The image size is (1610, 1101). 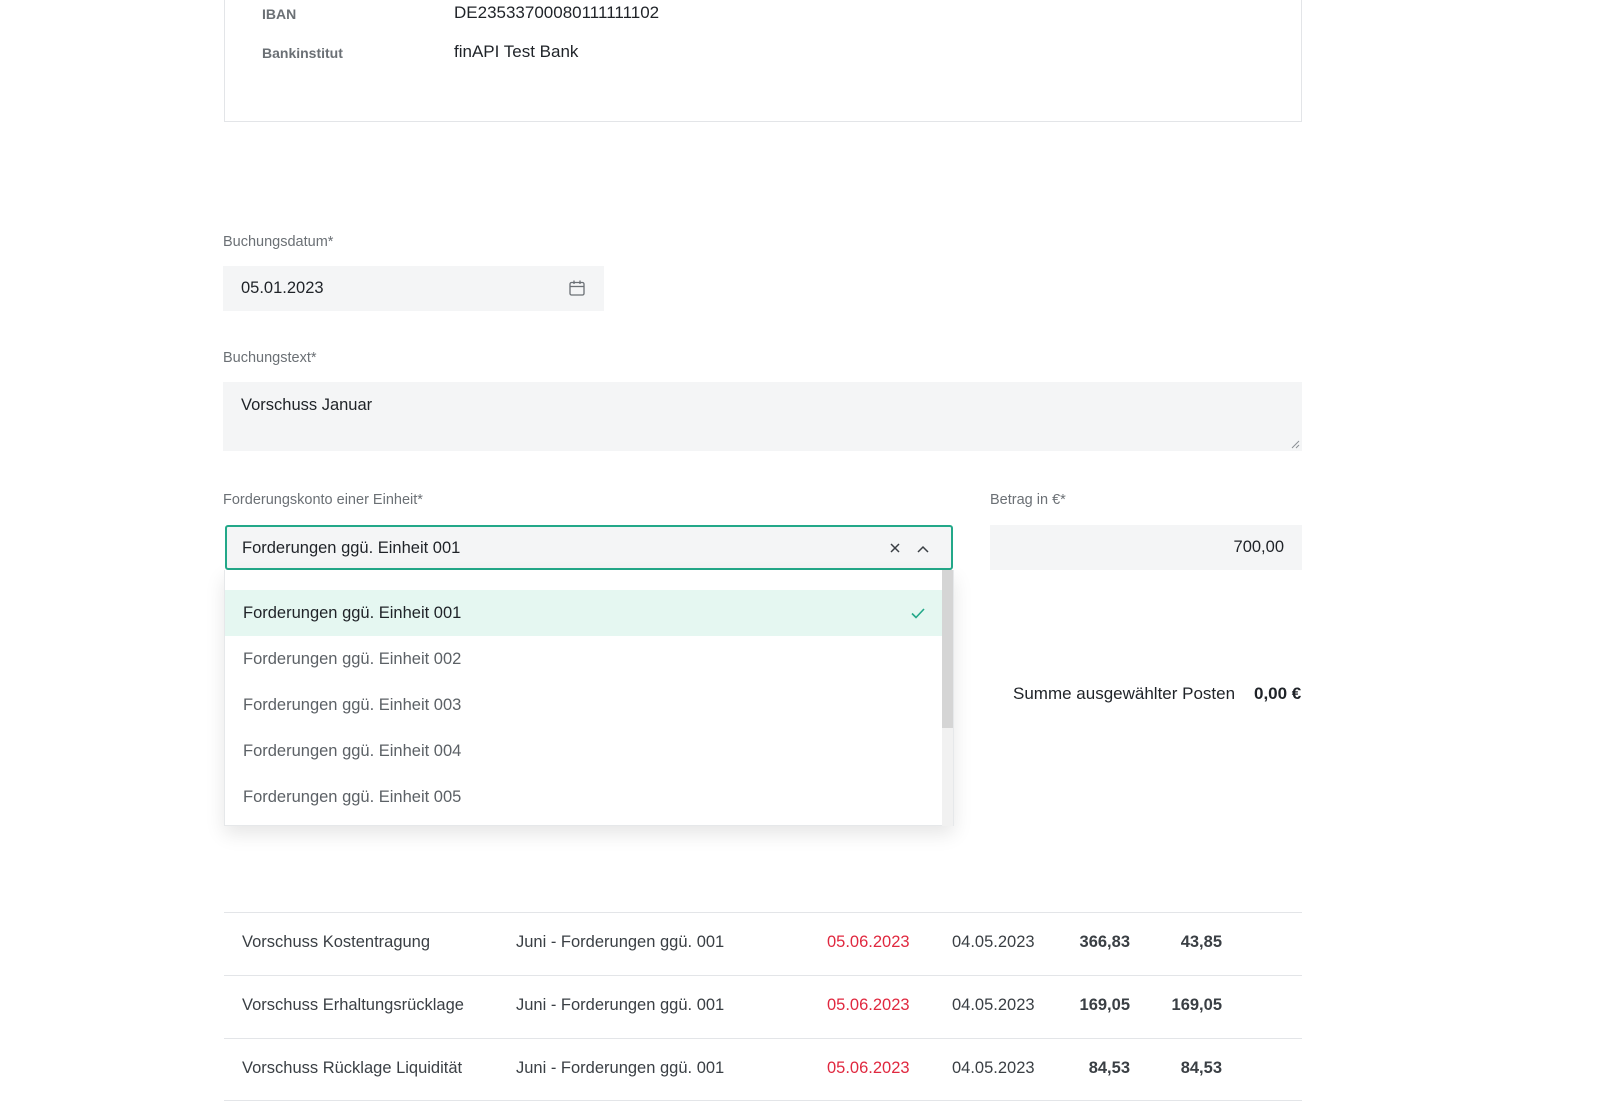 What do you see at coordinates (1258, 547) in the screenshot?
I see `amount-value: 700,00` at bounding box center [1258, 547].